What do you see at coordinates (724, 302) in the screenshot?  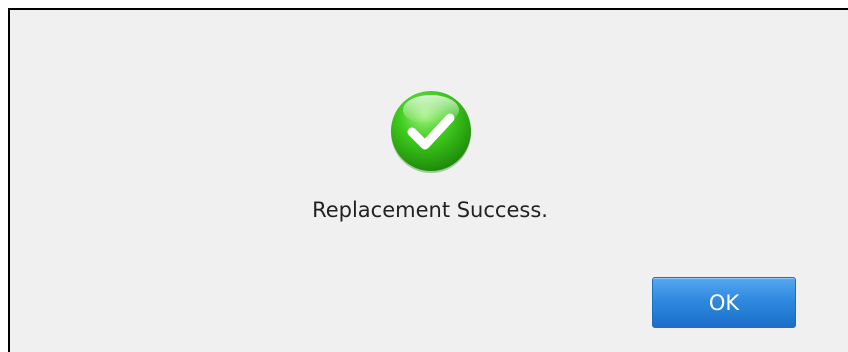 I see `ok-button: OK` at bounding box center [724, 302].